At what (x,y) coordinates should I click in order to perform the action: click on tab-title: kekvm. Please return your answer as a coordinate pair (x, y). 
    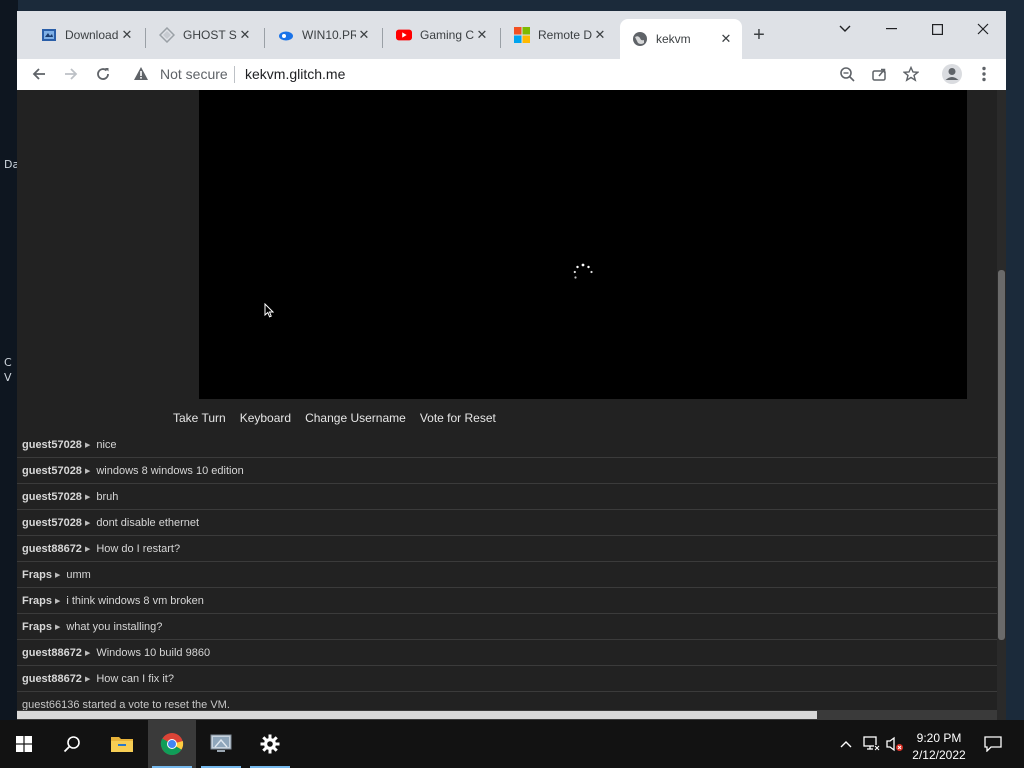
    Looking at the image, I should click on (673, 39).